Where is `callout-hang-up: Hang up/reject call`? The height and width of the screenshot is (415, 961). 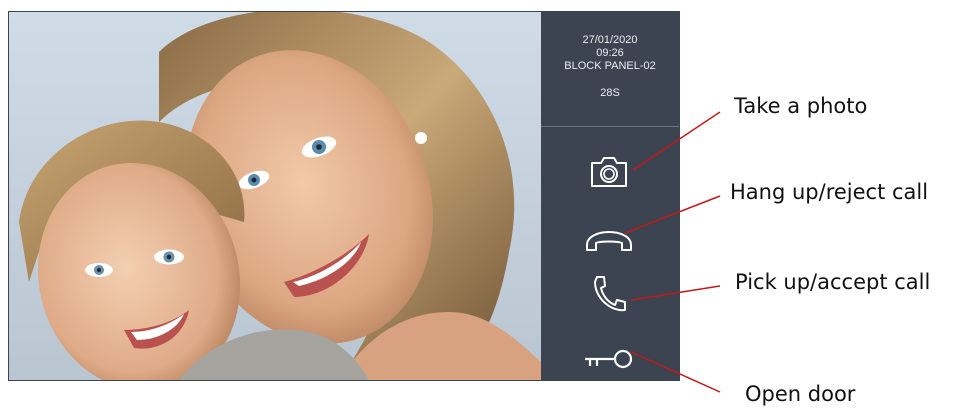
callout-hang-up: Hang up/reject call is located at coordinates (829, 192).